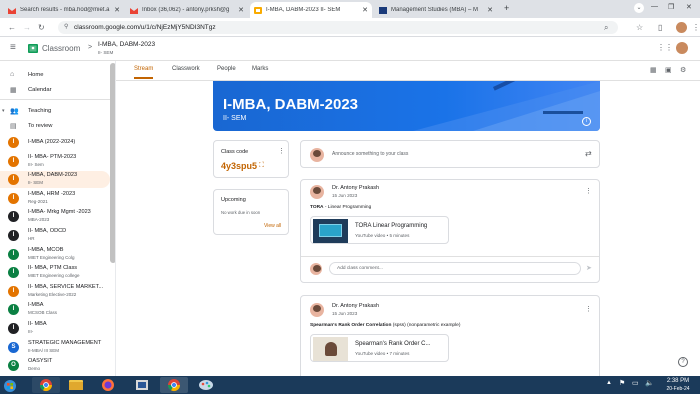 The image size is (700, 398). I want to click on chevron-down-icon: ⌄, so click(639, 8).